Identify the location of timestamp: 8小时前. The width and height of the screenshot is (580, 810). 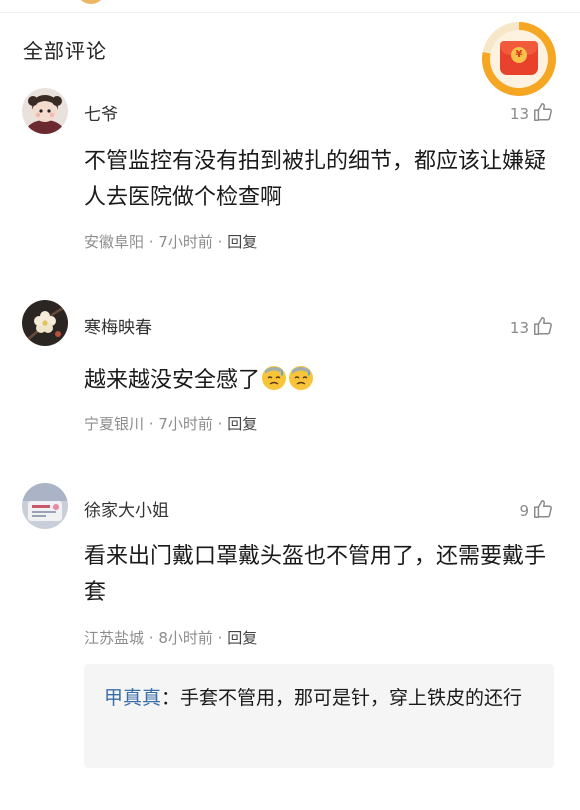
(185, 638).